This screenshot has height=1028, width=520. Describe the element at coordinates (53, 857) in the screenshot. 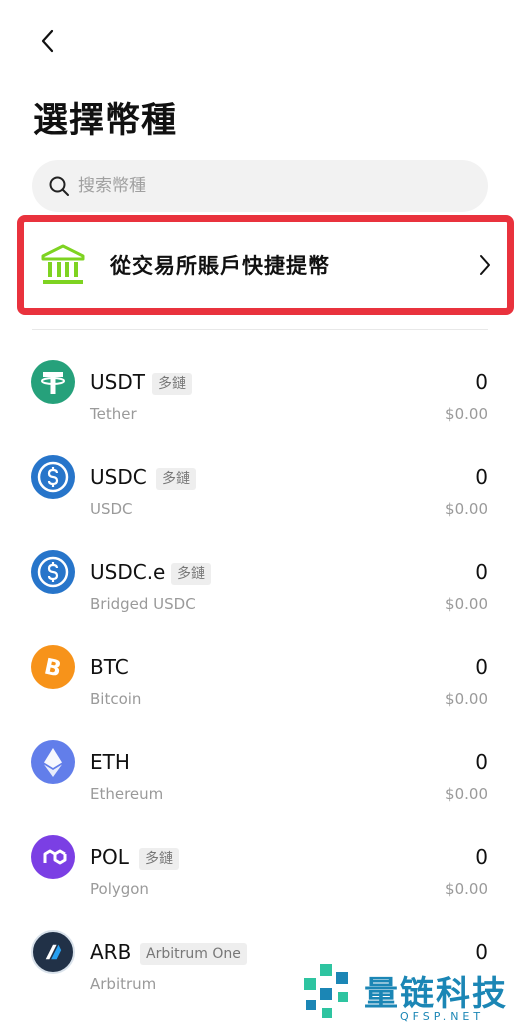

I see `polygon-icon` at that location.